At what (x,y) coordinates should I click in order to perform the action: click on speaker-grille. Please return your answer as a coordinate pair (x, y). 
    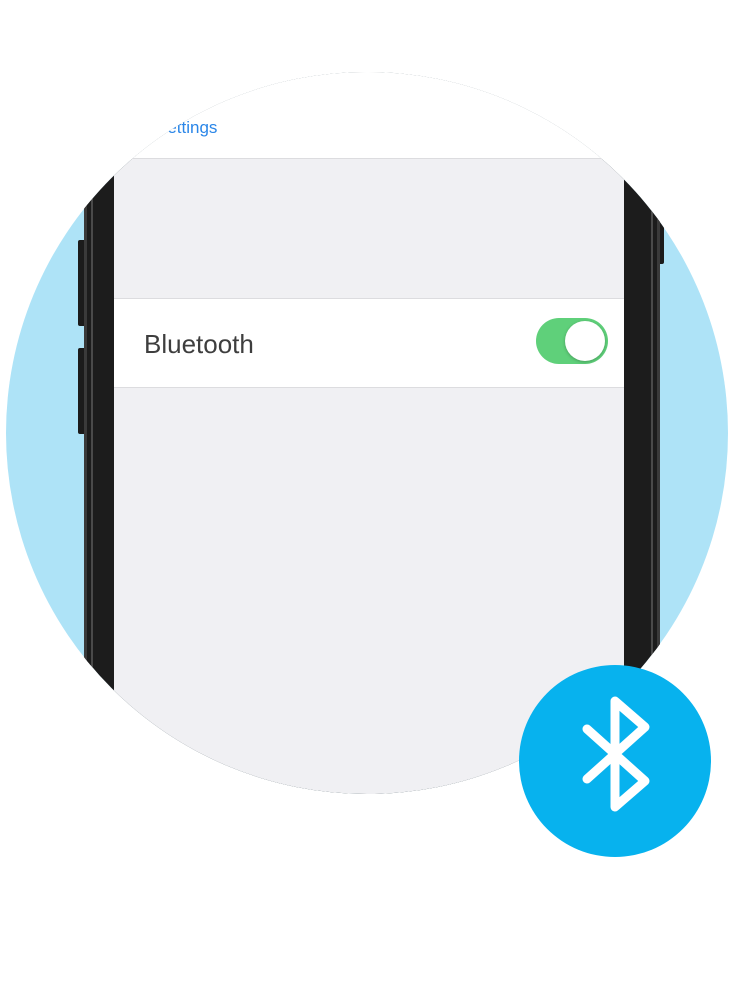
    Looking at the image, I should click on (362, 43).